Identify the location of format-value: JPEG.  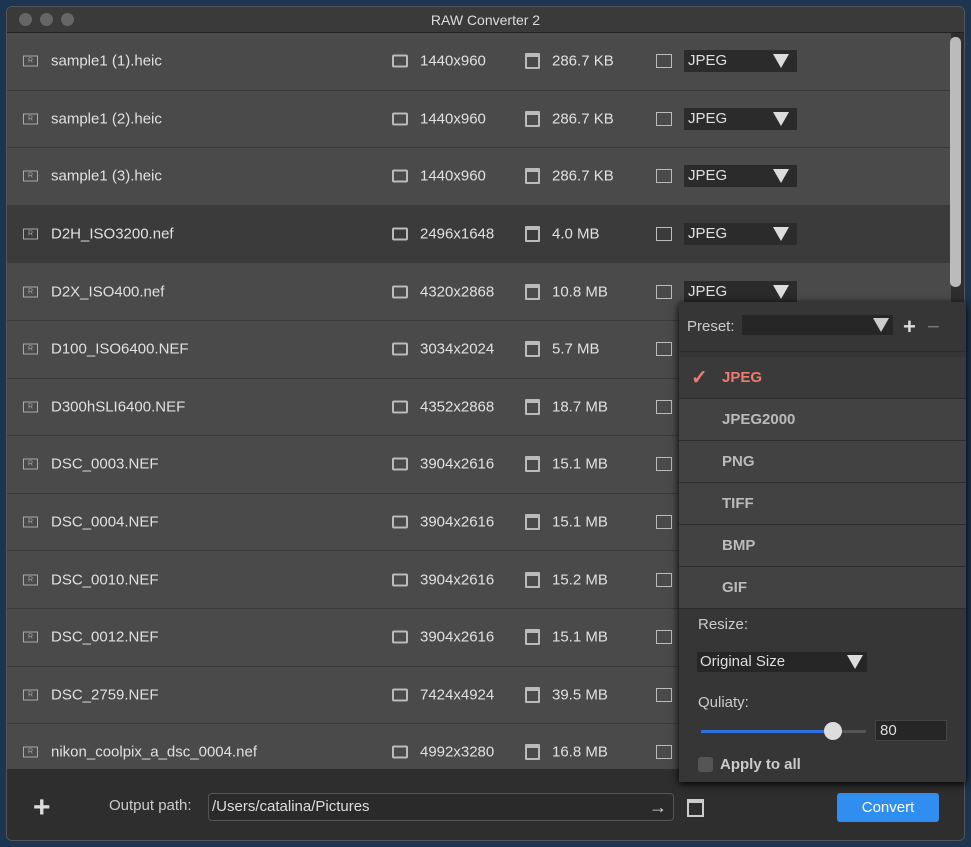
(708, 291).